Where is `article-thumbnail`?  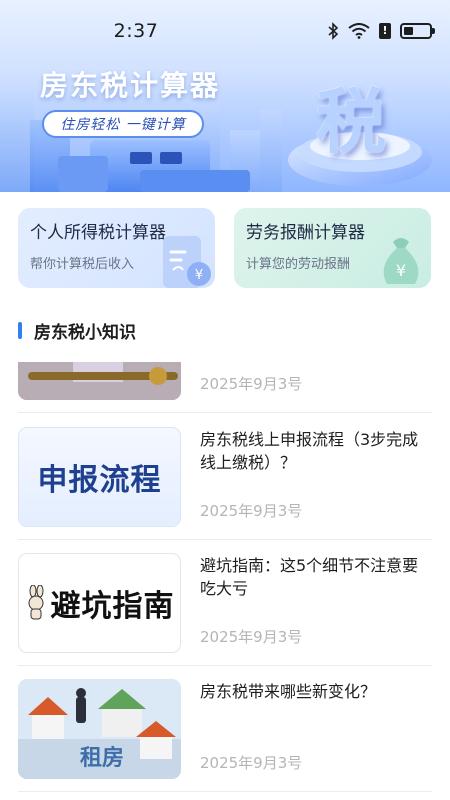
article-thumbnail is located at coordinates (99, 381).